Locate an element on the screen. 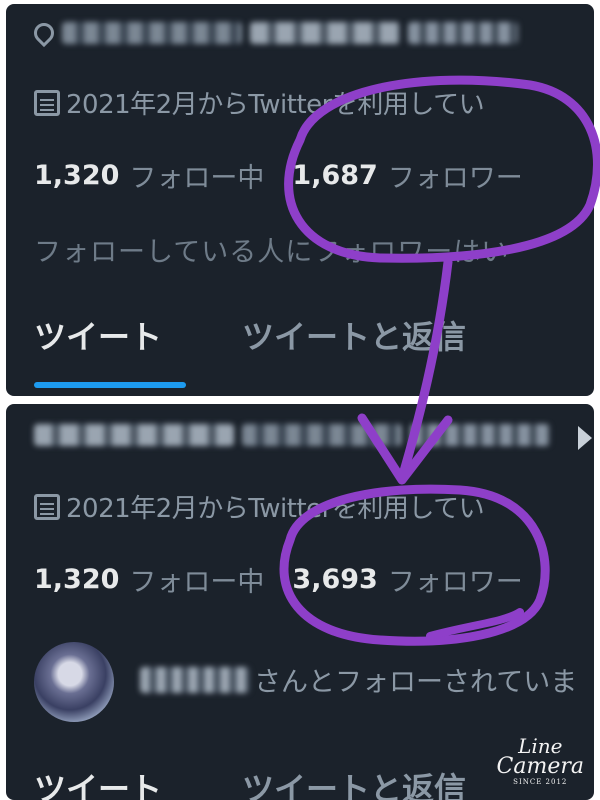  follow-stats-row: 1,320 フォロー中 3,693 フォロワー is located at coordinates (292, 579).